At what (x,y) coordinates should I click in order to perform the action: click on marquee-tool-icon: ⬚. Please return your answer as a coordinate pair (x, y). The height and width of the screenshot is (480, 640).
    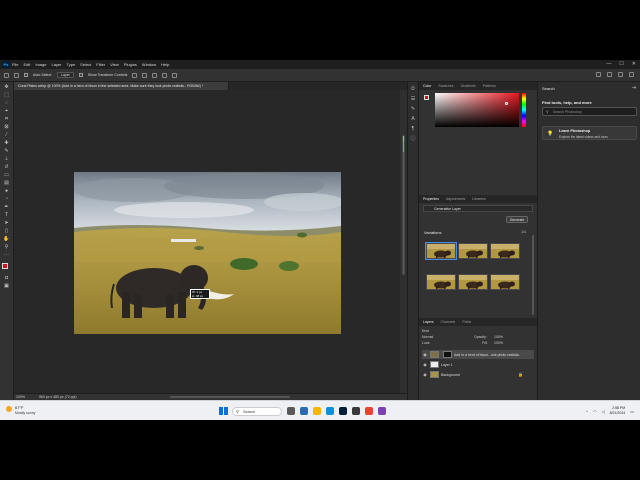
    Looking at the image, I should click on (6, 95).